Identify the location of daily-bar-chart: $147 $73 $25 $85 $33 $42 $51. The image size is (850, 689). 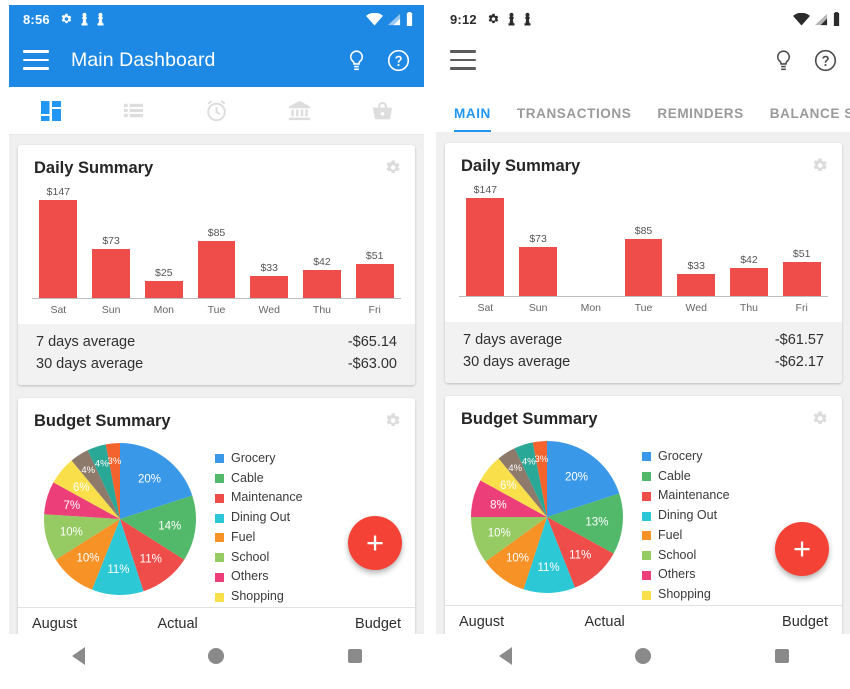
(216, 239).